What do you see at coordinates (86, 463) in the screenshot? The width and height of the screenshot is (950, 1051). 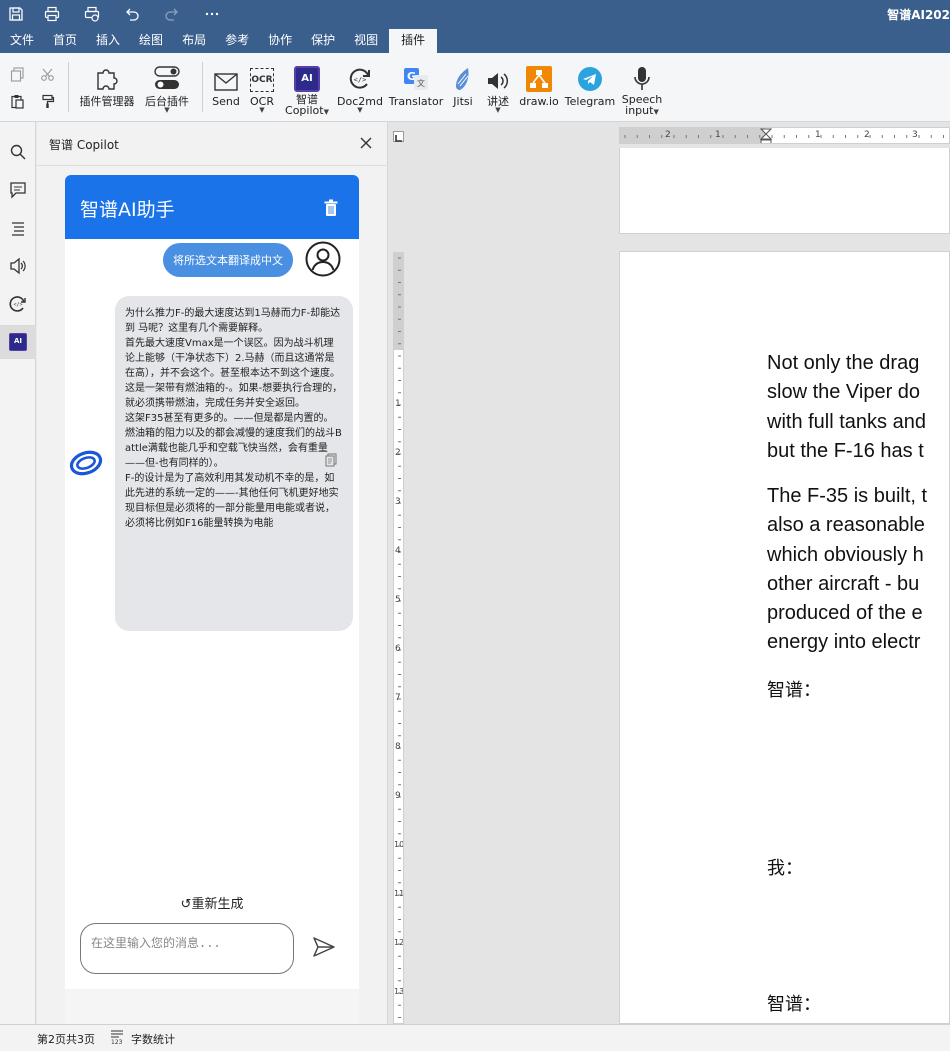 I see `zhipu-logo-icon` at bounding box center [86, 463].